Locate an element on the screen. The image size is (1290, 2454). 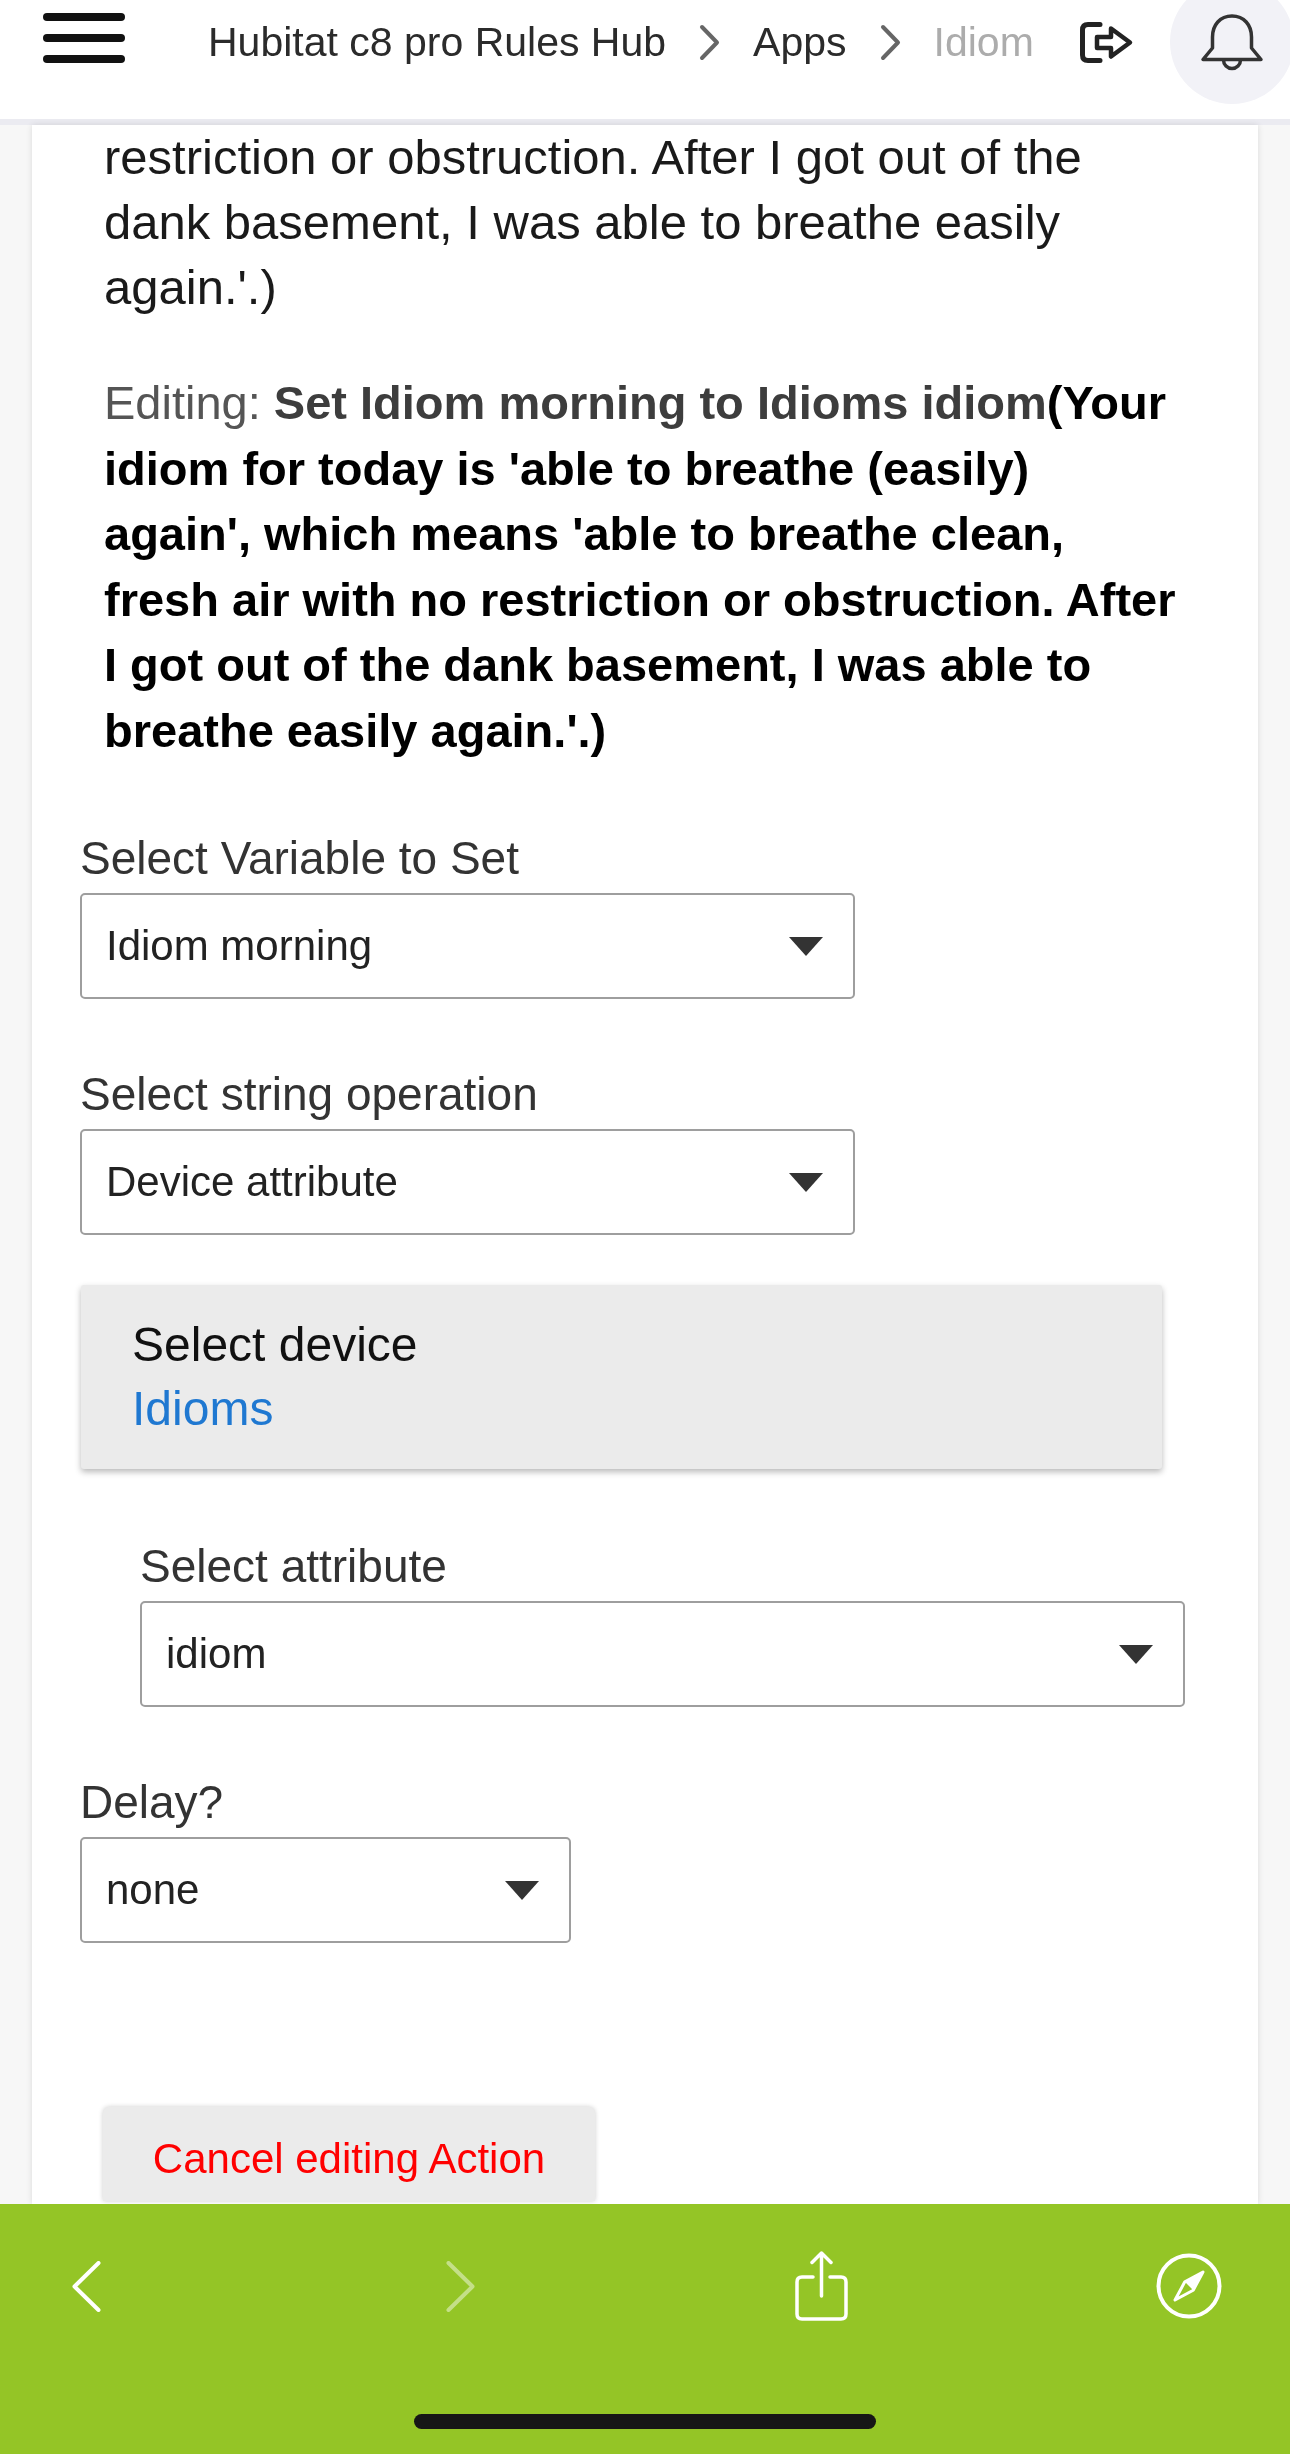
back-button is located at coordinates (86, 2286).